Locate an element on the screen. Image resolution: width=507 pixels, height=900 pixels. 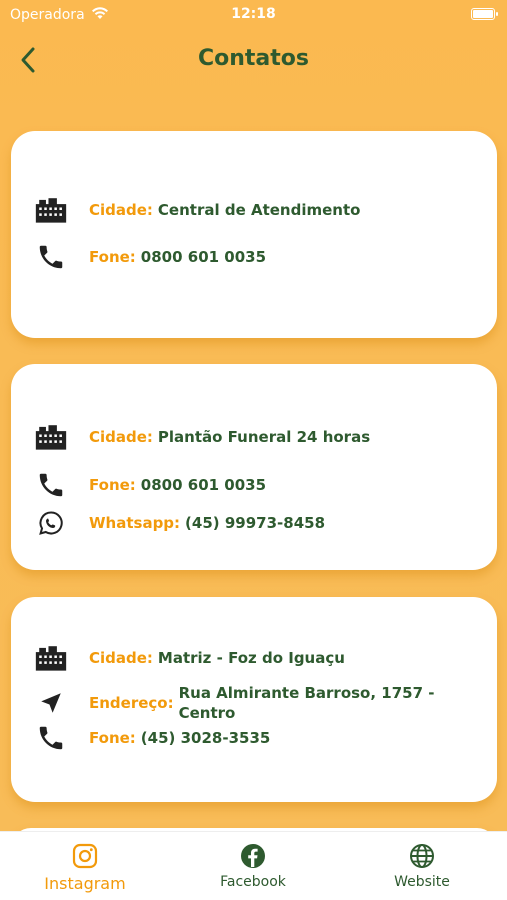
tab-bar: Instagram Facebook Website is located at coordinates (253, 865).